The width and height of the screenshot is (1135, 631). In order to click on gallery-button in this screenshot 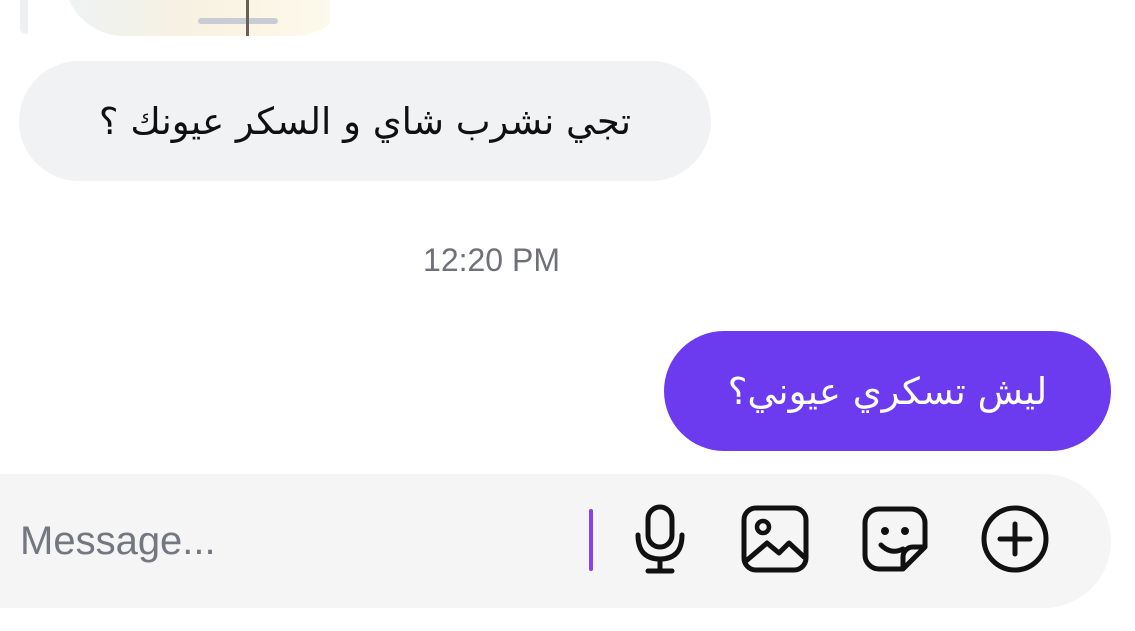, I will do `click(775, 539)`.